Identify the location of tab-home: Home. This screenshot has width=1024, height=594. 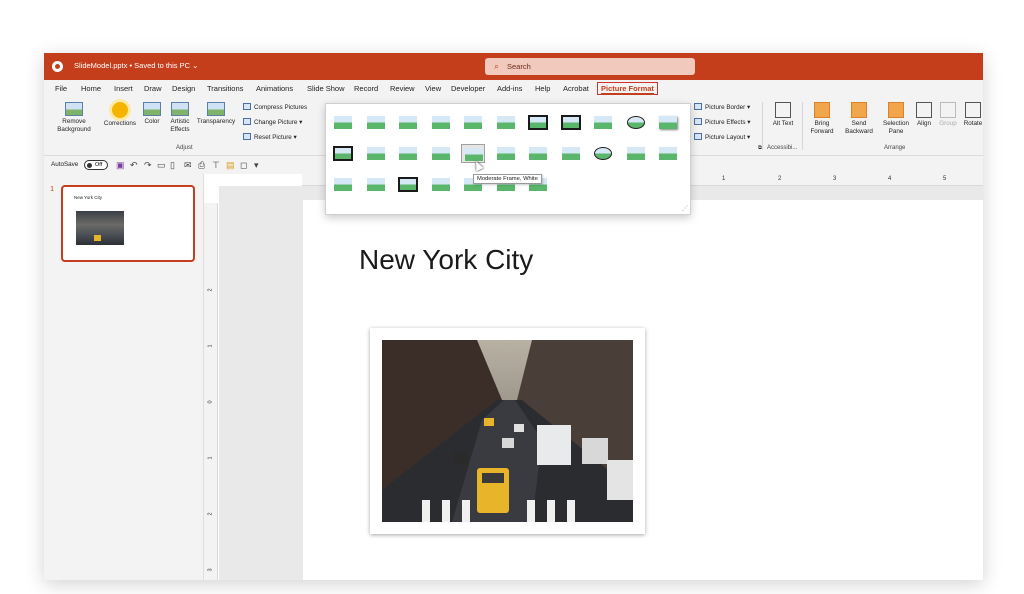
(91, 88).